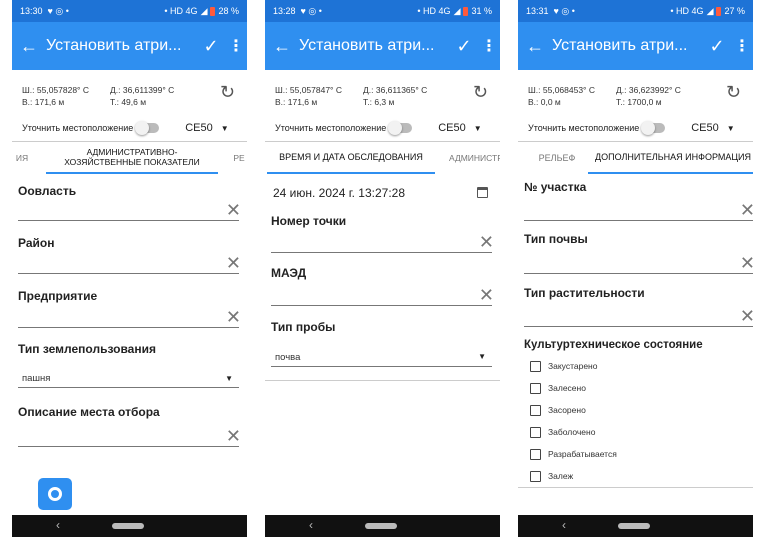 The image size is (760, 537). What do you see at coordinates (303, 327) in the screenshot?
I see `sample-type-label: Тип пробы` at bounding box center [303, 327].